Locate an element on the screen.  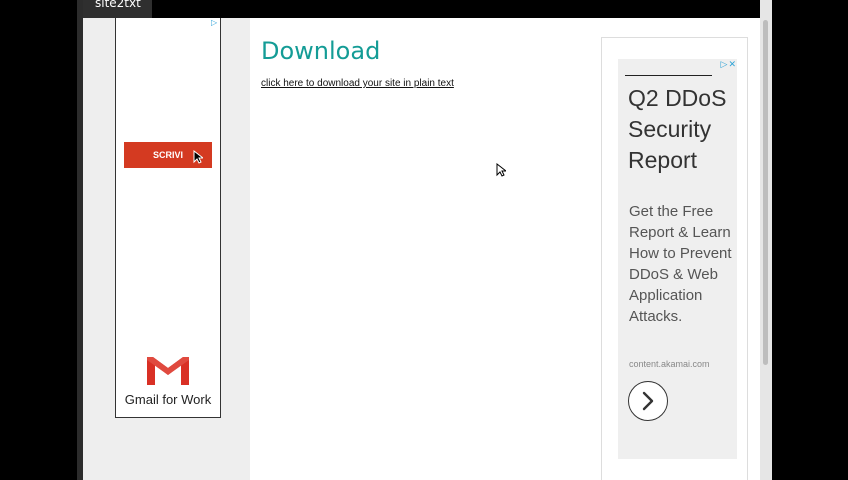
ad-domain: content.akamai.com is located at coordinates (669, 364).